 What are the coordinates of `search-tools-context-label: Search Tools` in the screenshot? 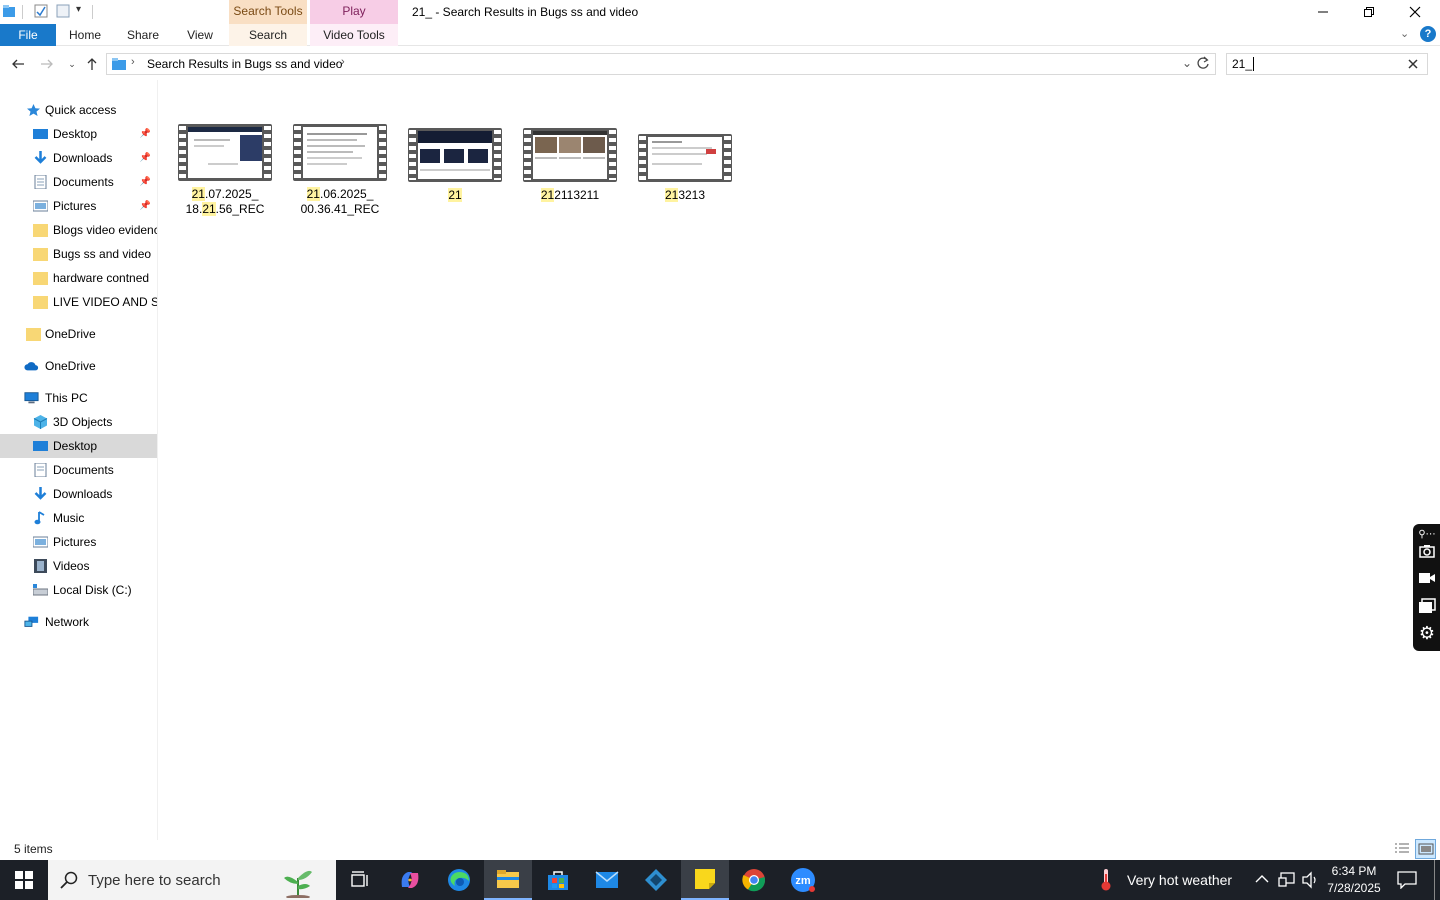 It's located at (268, 12).